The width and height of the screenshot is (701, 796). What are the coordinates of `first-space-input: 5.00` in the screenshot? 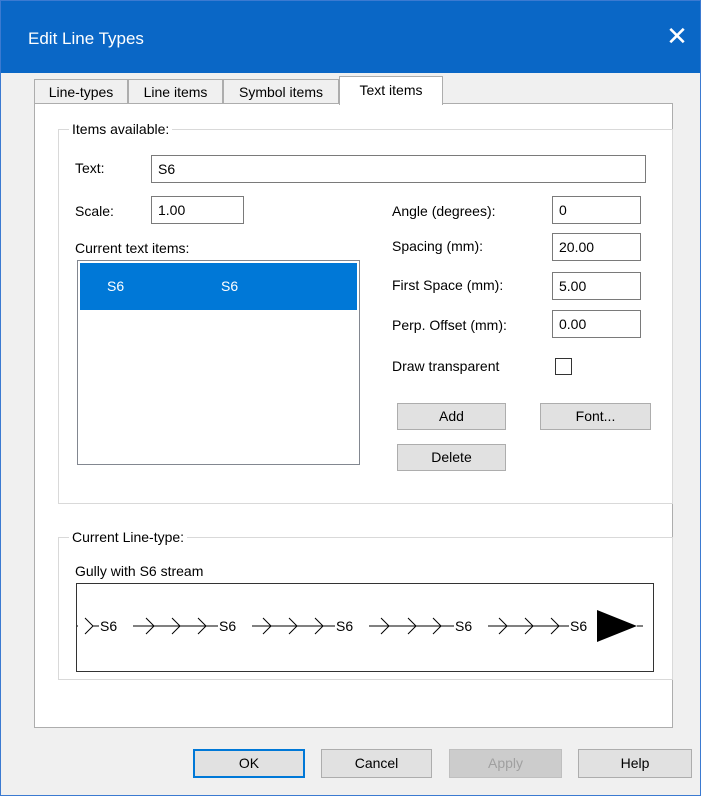 It's located at (596, 286).